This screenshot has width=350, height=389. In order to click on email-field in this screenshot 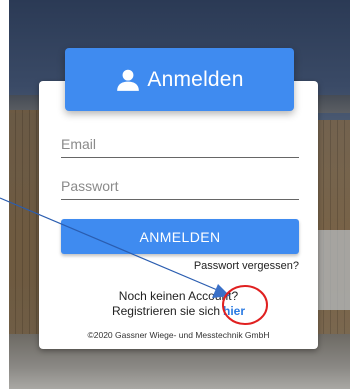, I will do `click(180, 145)`.